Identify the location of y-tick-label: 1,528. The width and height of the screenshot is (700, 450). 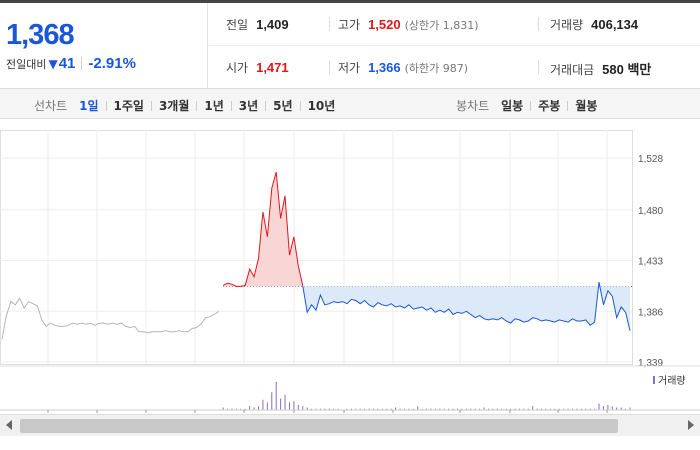
(650, 159).